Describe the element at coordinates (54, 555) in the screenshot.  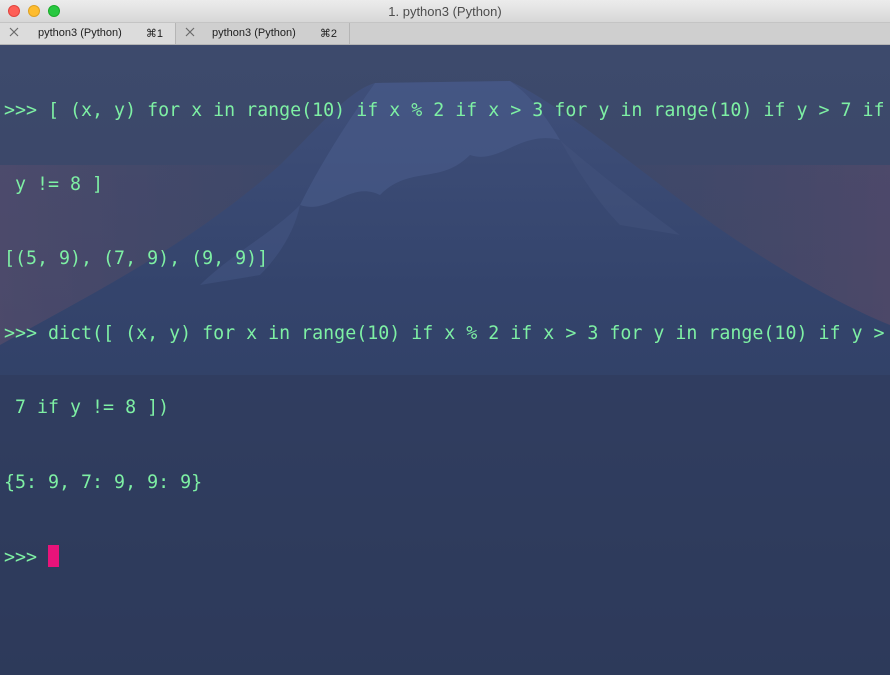
I see `text-cursor` at that location.